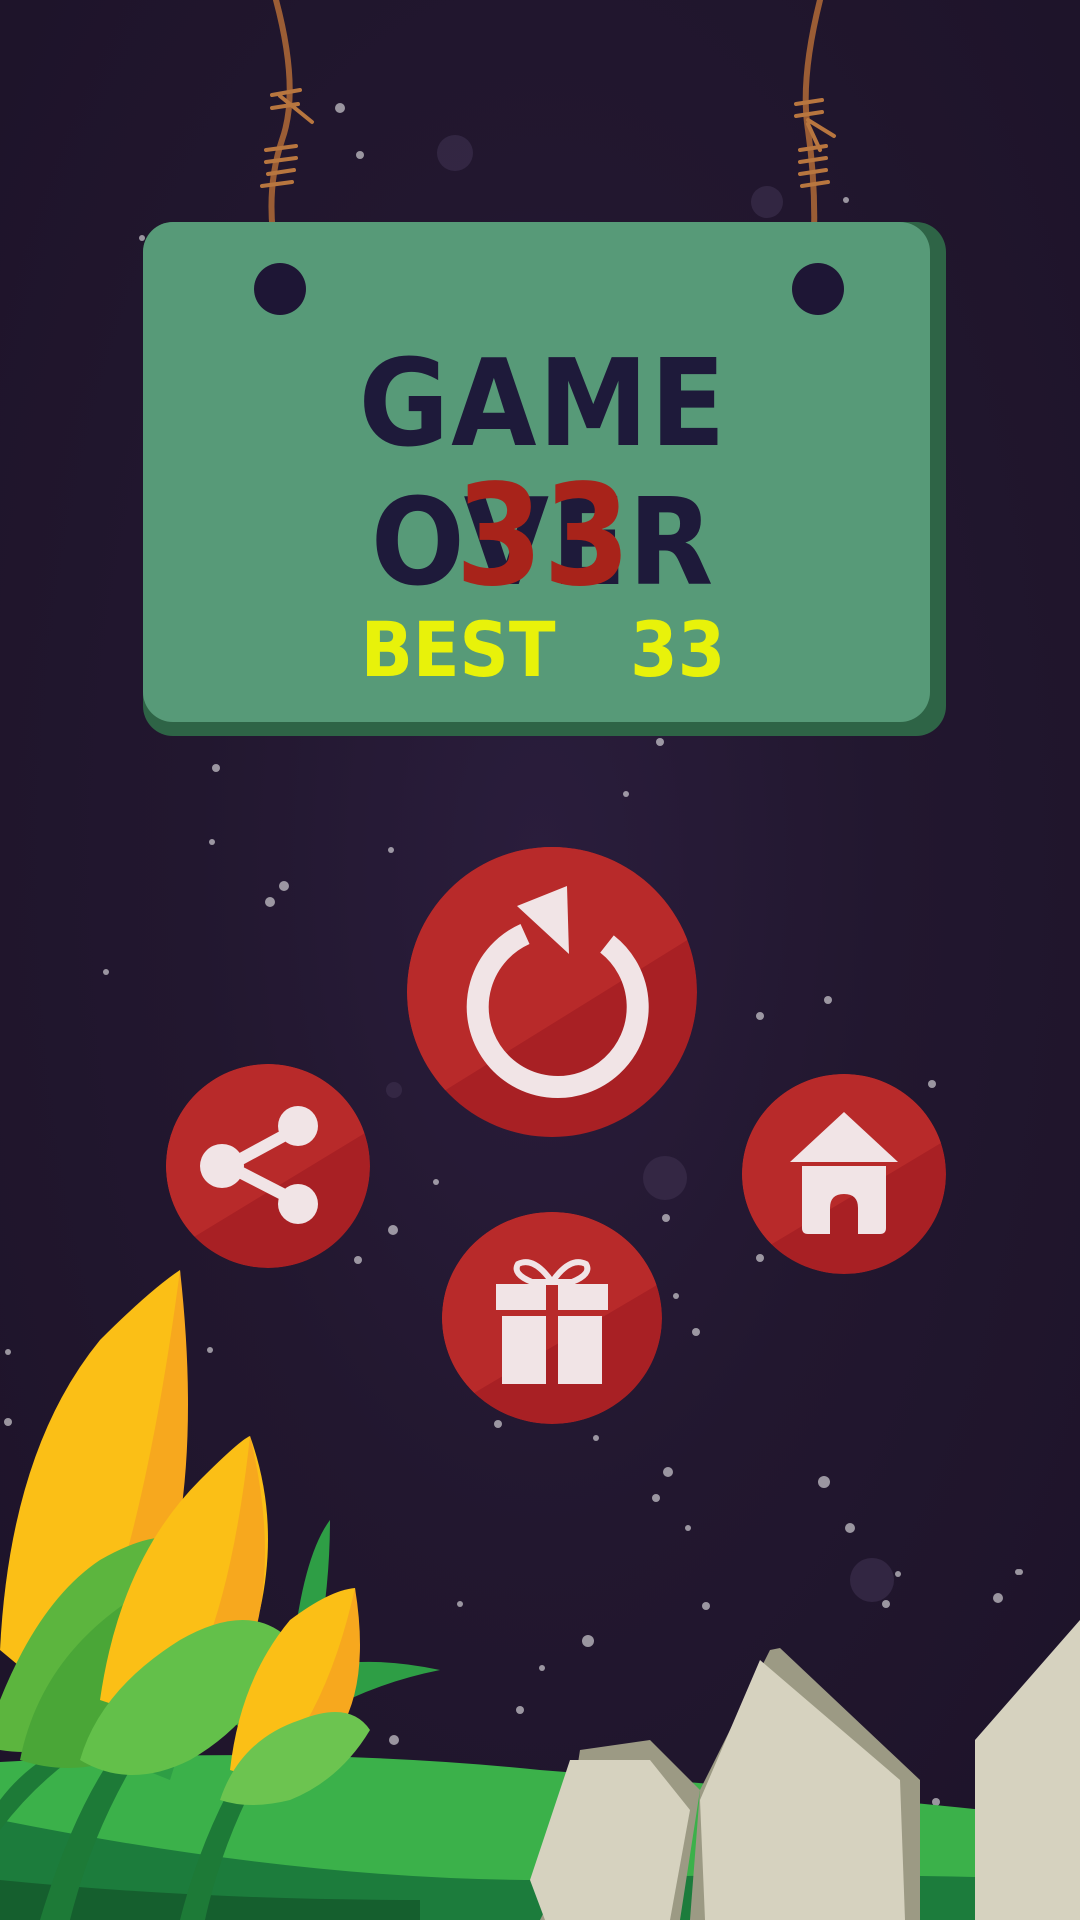 Image resolution: width=1080 pixels, height=1920 pixels. Describe the element at coordinates (805, 1770) in the screenshot. I see `fence` at that location.